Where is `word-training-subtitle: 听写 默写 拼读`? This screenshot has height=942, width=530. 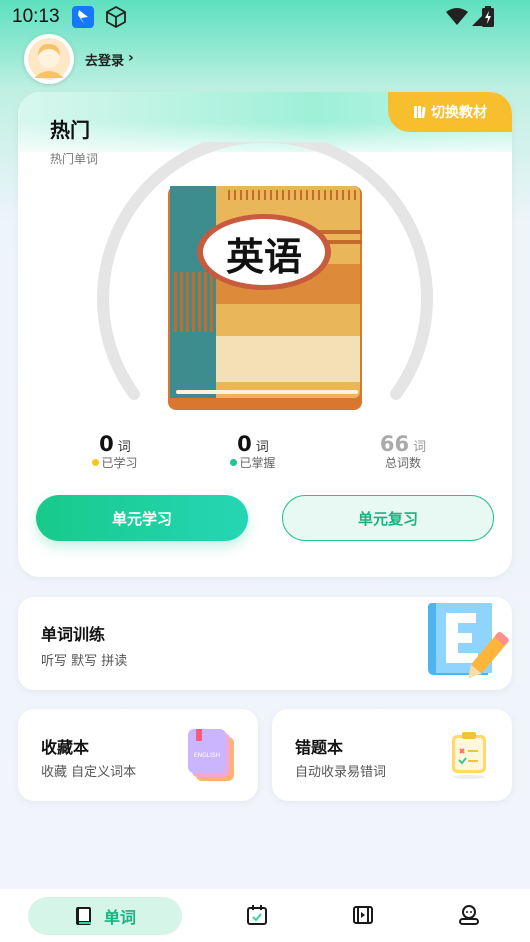 word-training-subtitle: 听写 默写 拼读 is located at coordinates (84, 661).